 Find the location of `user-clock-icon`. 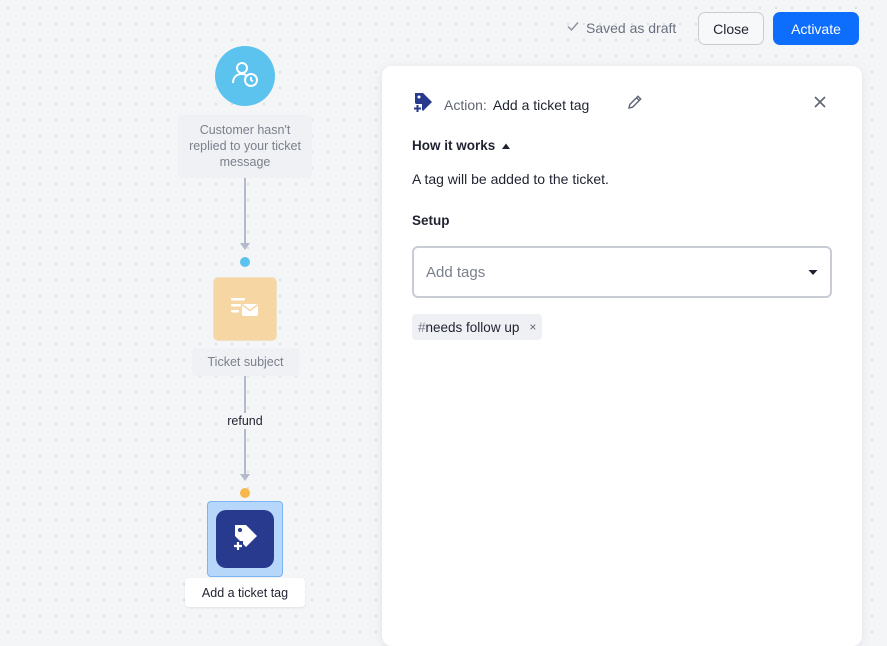

user-clock-icon is located at coordinates (245, 76).